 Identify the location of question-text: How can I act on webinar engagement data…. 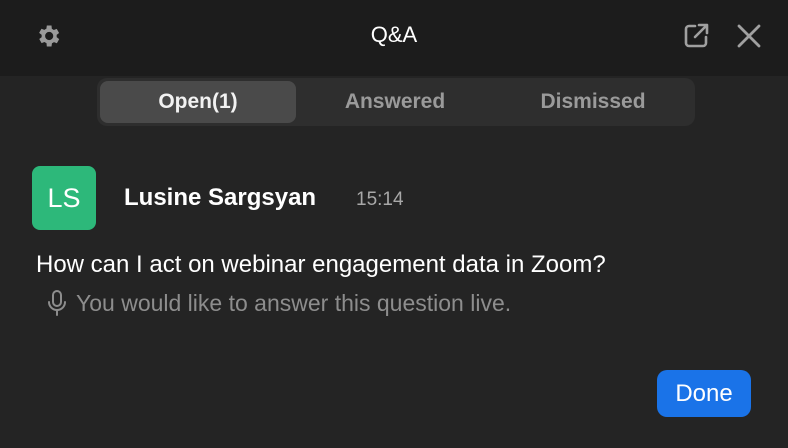
(321, 264).